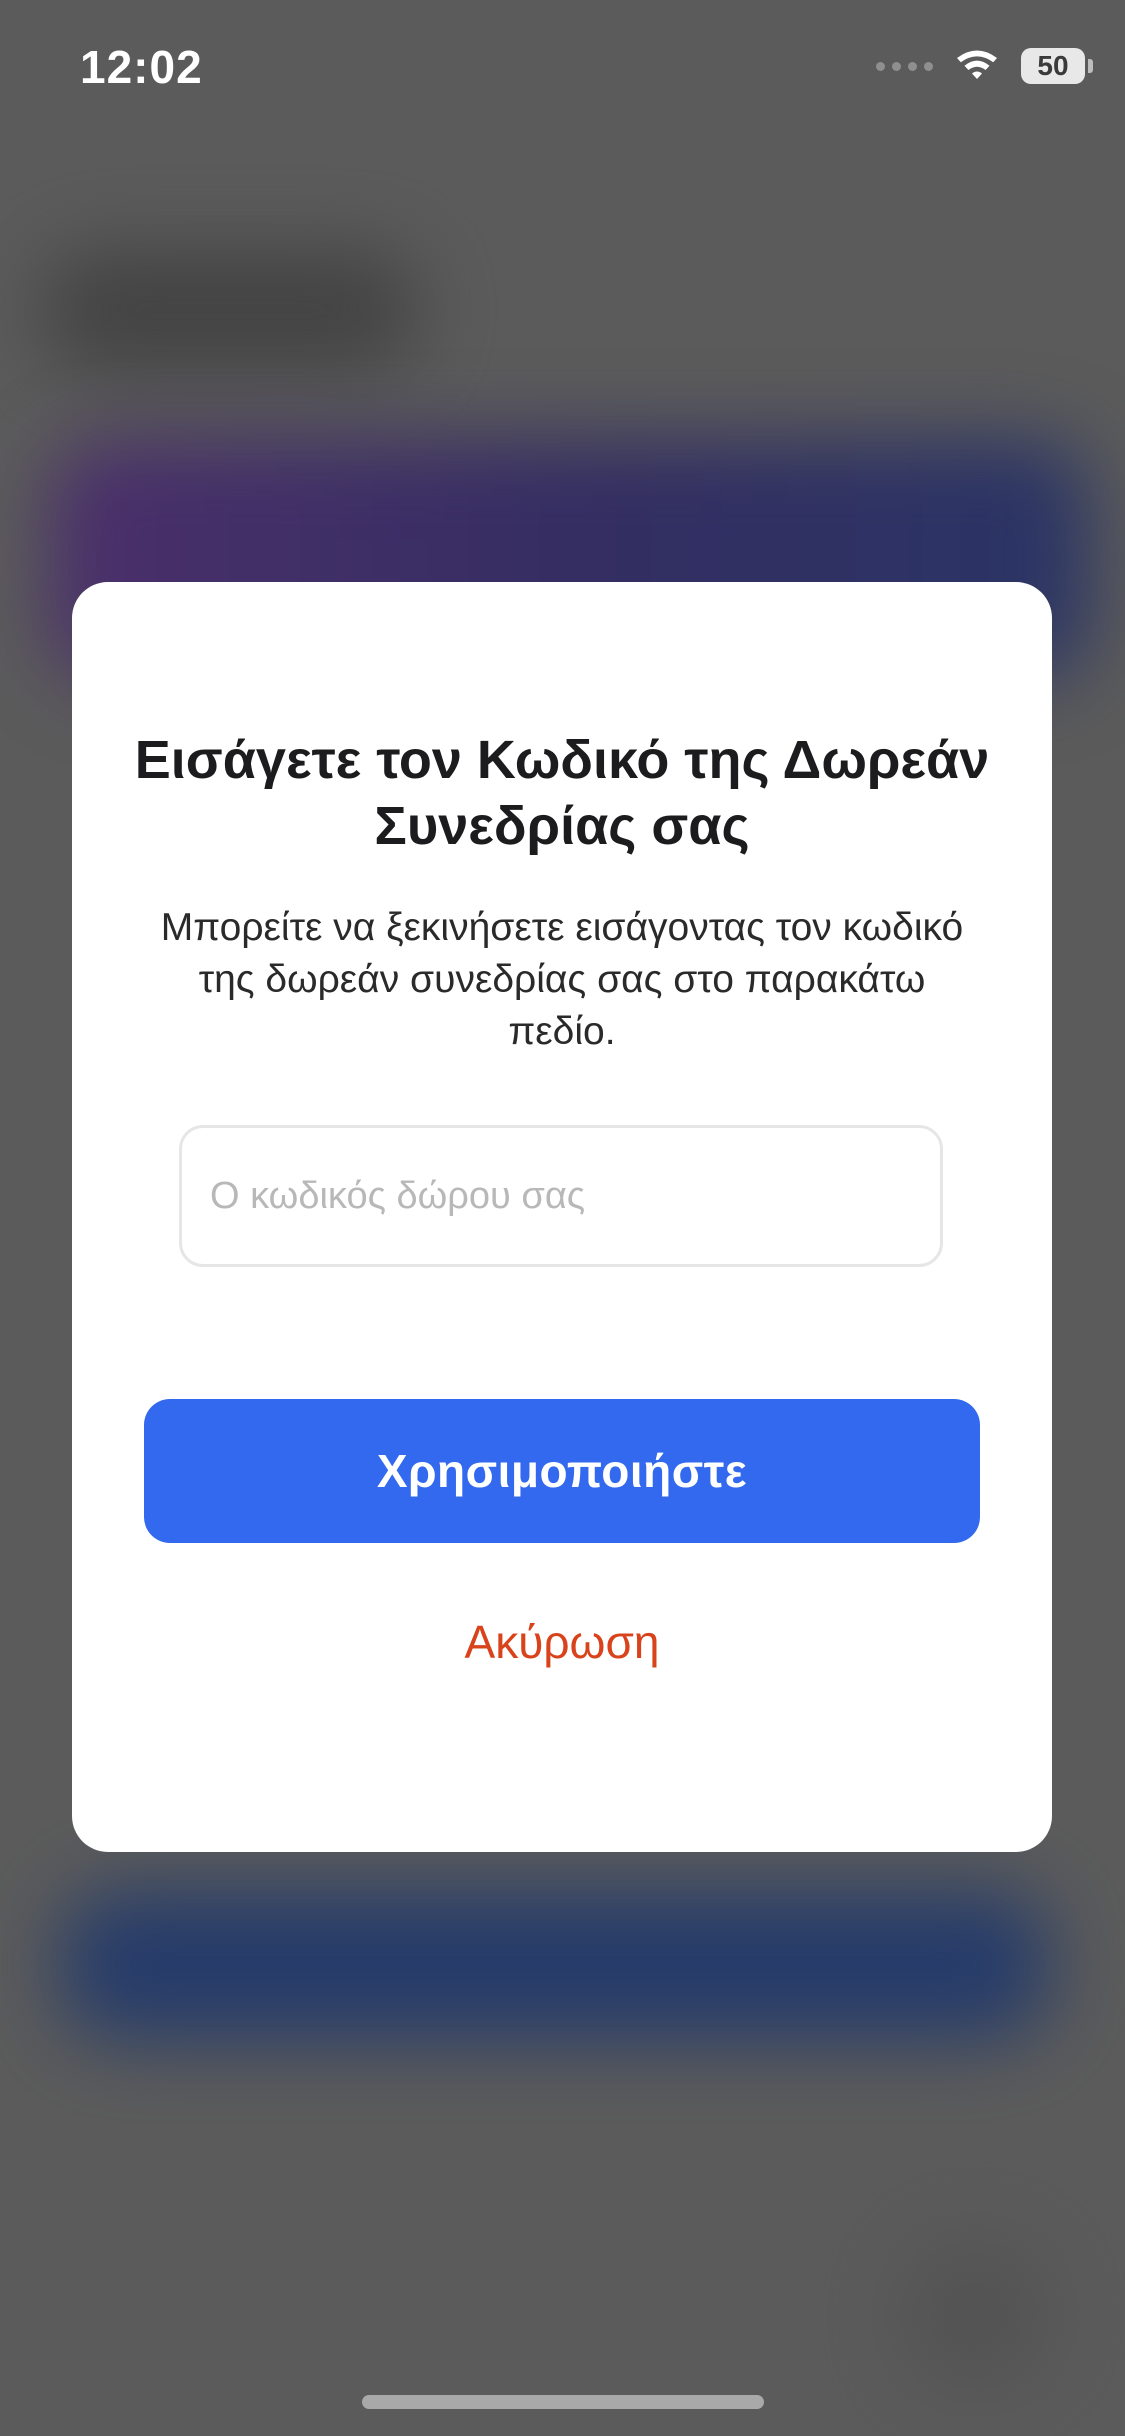 This screenshot has height=2436, width=1125. What do you see at coordinates (562, 1471) in the screenshot?
I see `use-button: Χρησιμοποιήστε` at bounding box center [562, 1471].